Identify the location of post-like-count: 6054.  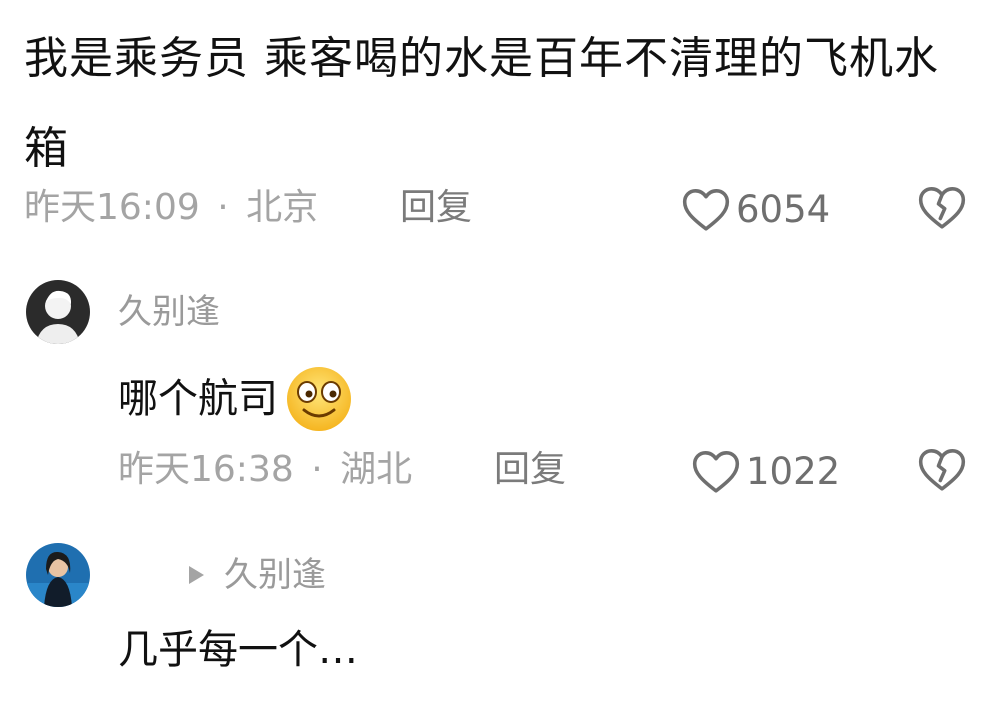
(783, 209).